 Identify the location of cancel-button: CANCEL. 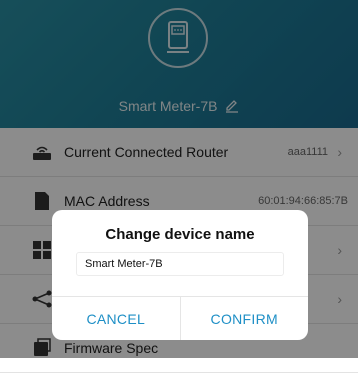
(116, 318).